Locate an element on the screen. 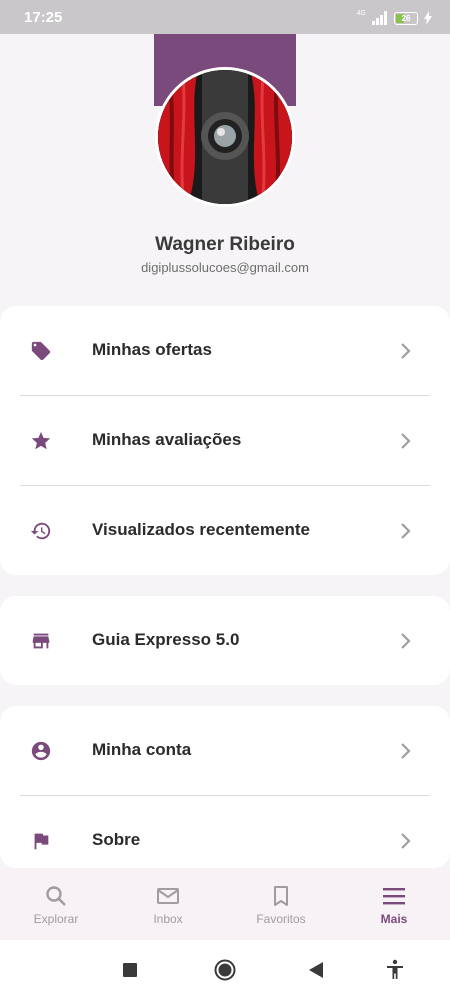 Image resolution: width=450 pixels, height=1000 pixels. nav-label: Mais is located at coordinates (394, 919).